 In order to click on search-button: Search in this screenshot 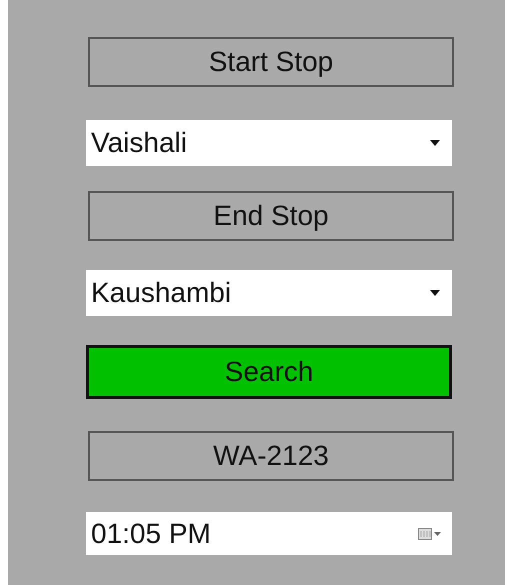, I will do `click(269, 372)`.